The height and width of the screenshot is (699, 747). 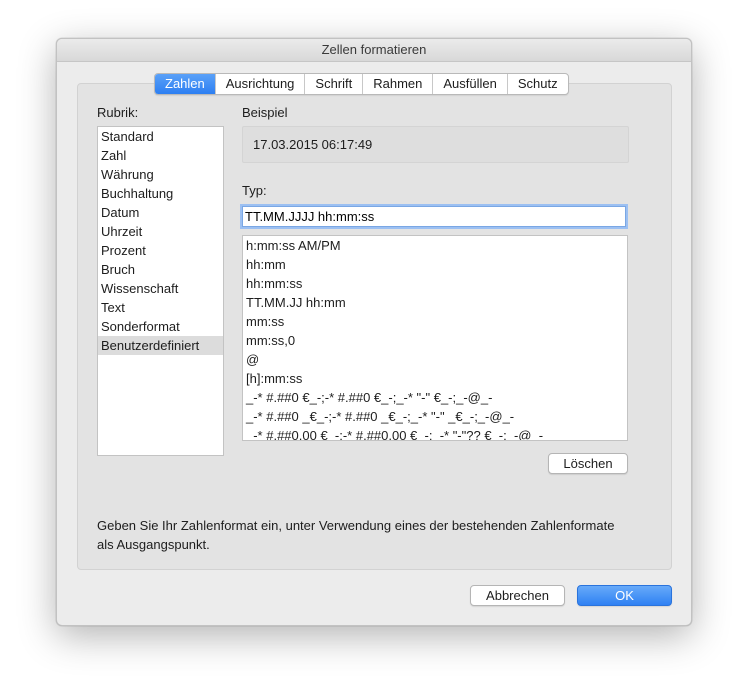 I want to click on tab-schrift: Schrift, so click(x=333, y=84).